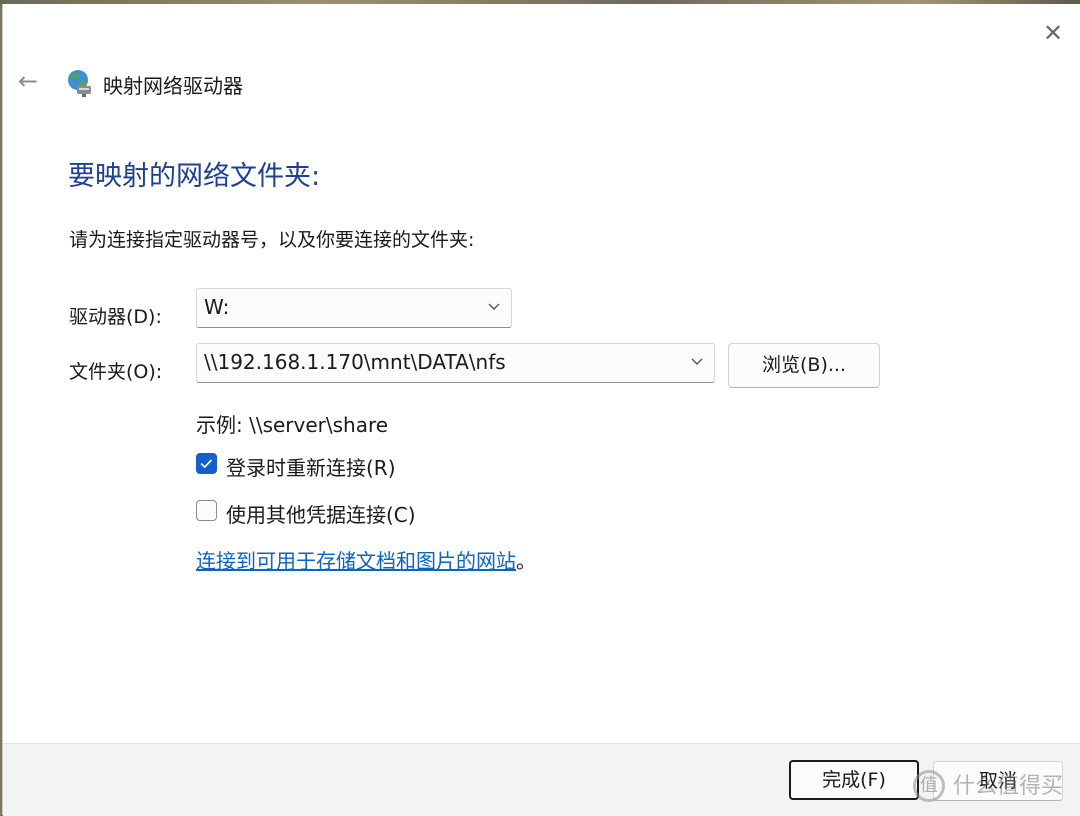 Image resolution: width=1080 pixels, height=816 pixels. Describe the element at coordinates (28, 81) in the screenshot. I see `back-arrow-icon: ←` at that location.